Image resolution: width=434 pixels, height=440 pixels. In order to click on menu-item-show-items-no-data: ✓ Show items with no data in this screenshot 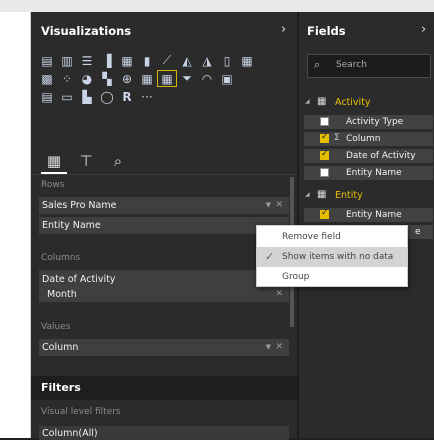, I will do `click(332, 257)`.